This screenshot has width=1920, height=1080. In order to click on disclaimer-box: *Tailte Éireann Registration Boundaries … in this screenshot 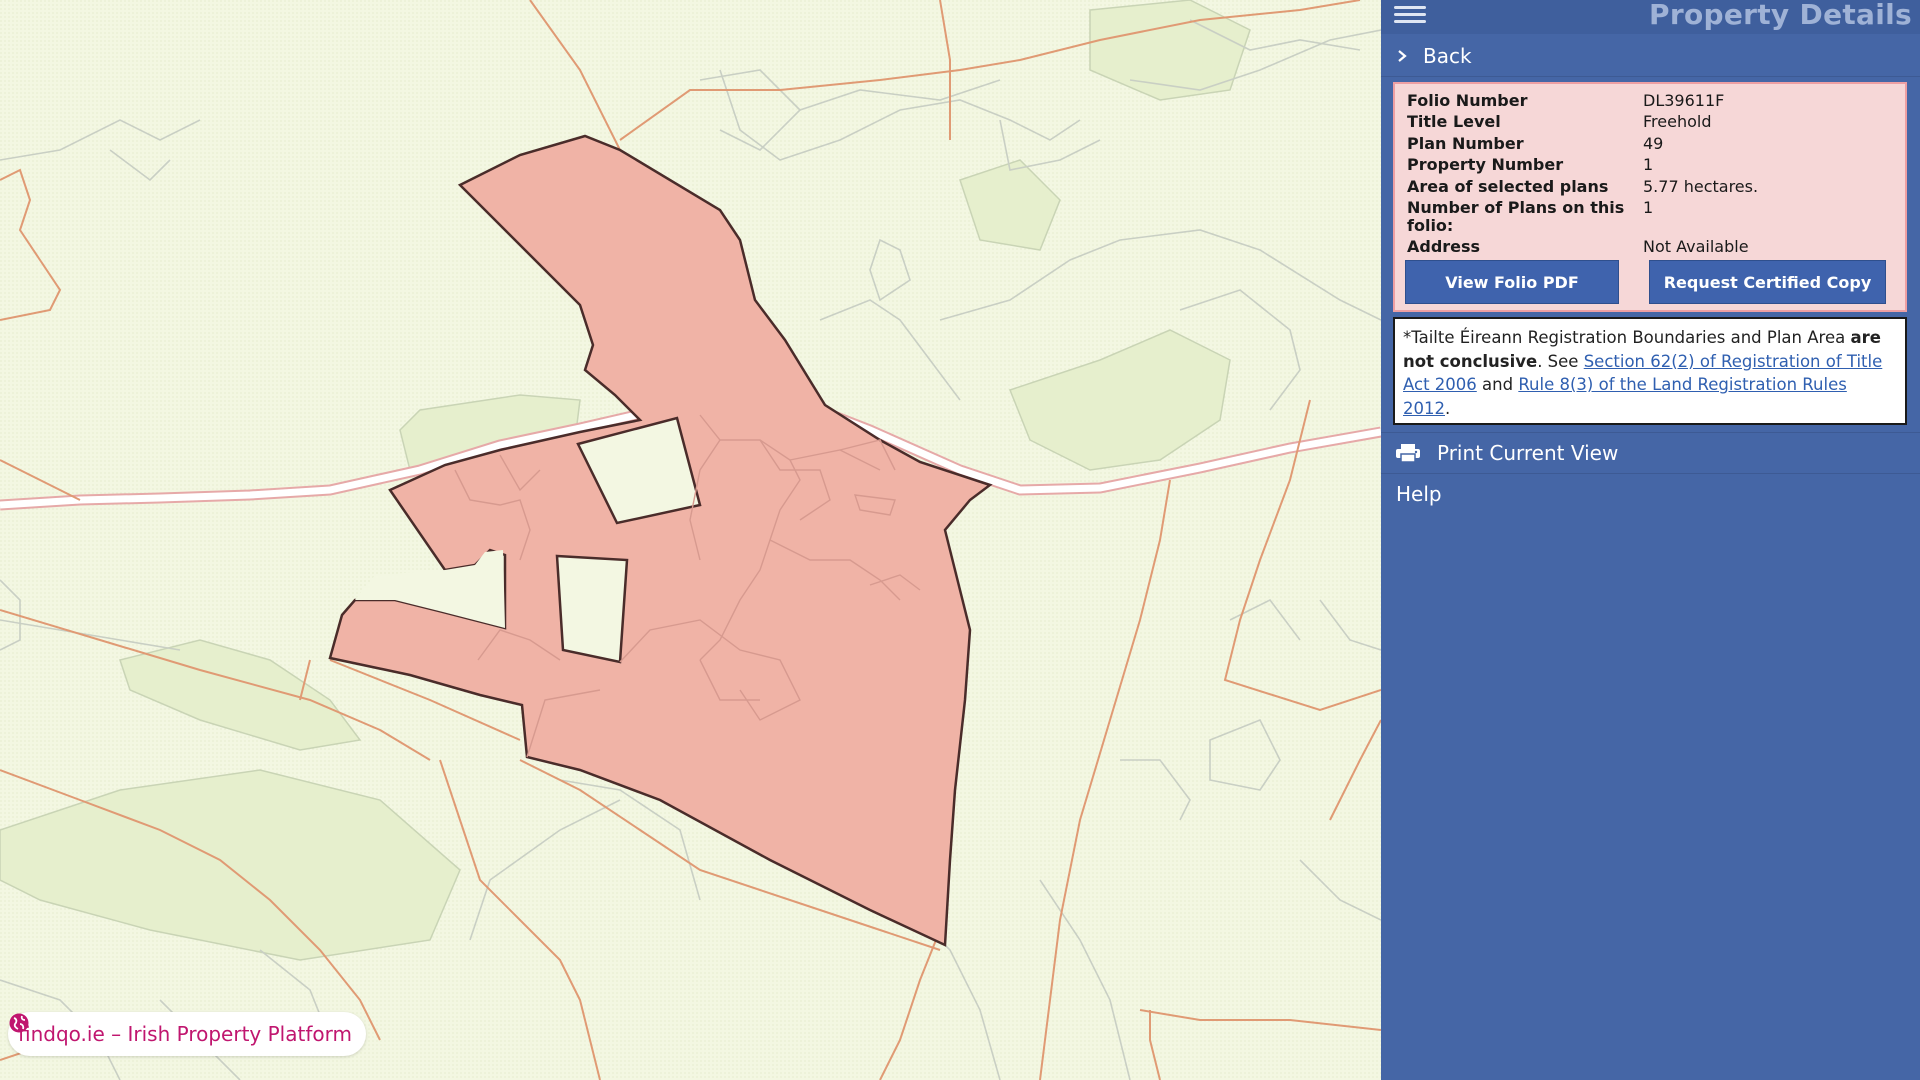, I will do `click(1650, 371)`.